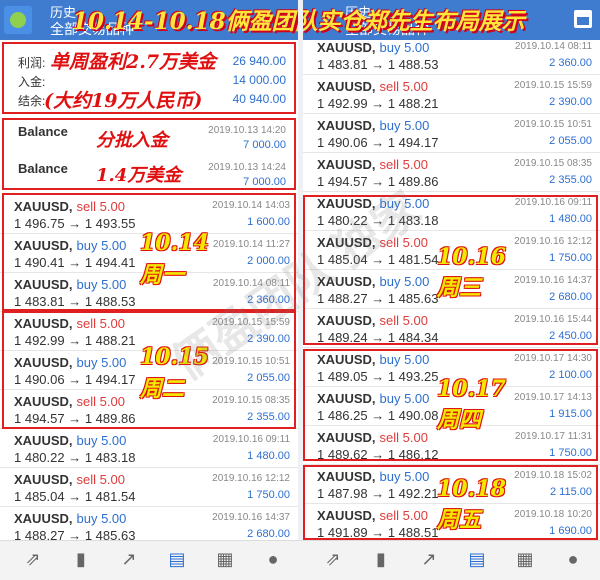  I want to click on trade-profit: 2 055.00, so click(570, 141).